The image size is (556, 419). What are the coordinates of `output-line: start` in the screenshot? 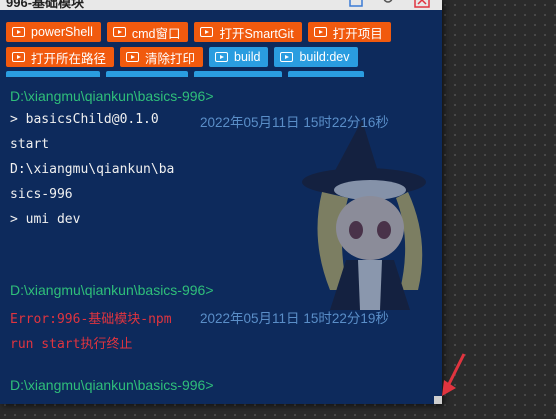 It's located at (30, 144).